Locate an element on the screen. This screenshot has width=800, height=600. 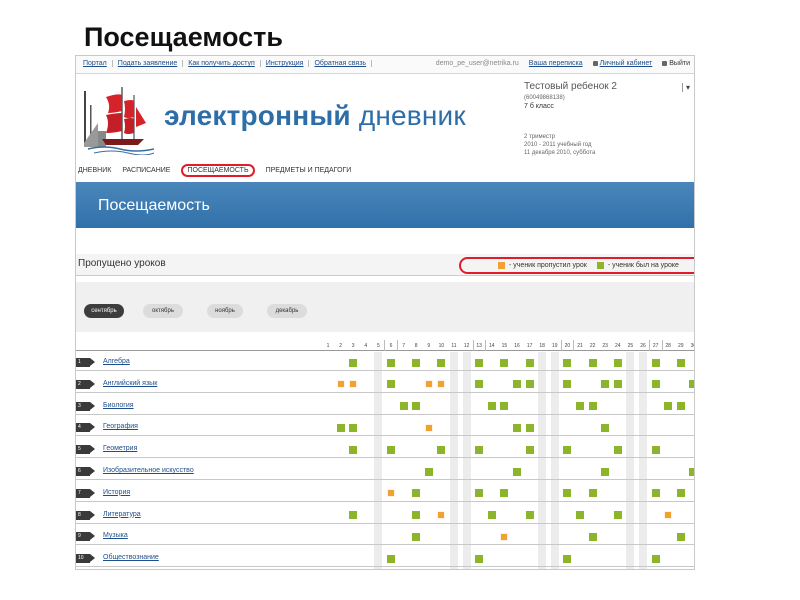
exit-link-wrap: Выйти is located at coordinates (676, 63).